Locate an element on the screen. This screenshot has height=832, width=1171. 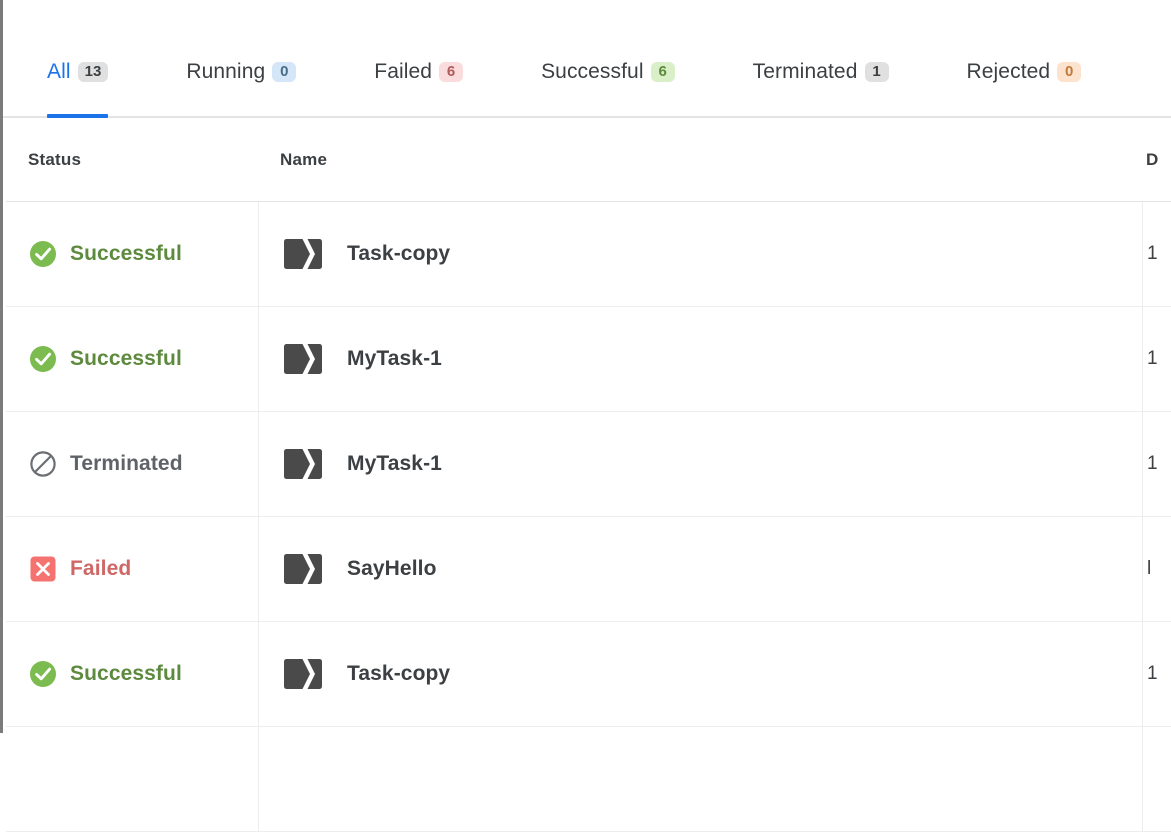
status-badge: Failed is located at coordinates (79, 569).